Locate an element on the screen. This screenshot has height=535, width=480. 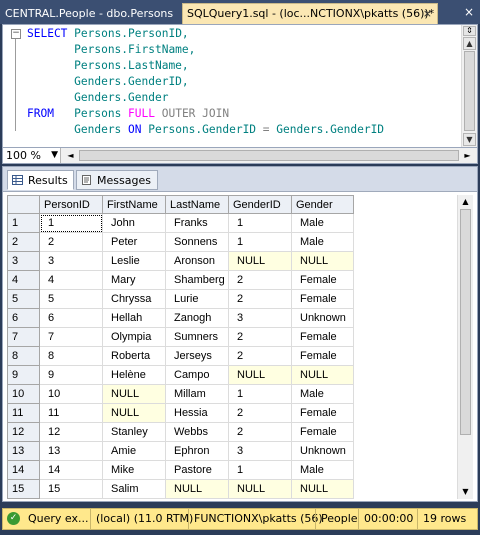
table-cell: Lurie is located at coordinates (197, 299).